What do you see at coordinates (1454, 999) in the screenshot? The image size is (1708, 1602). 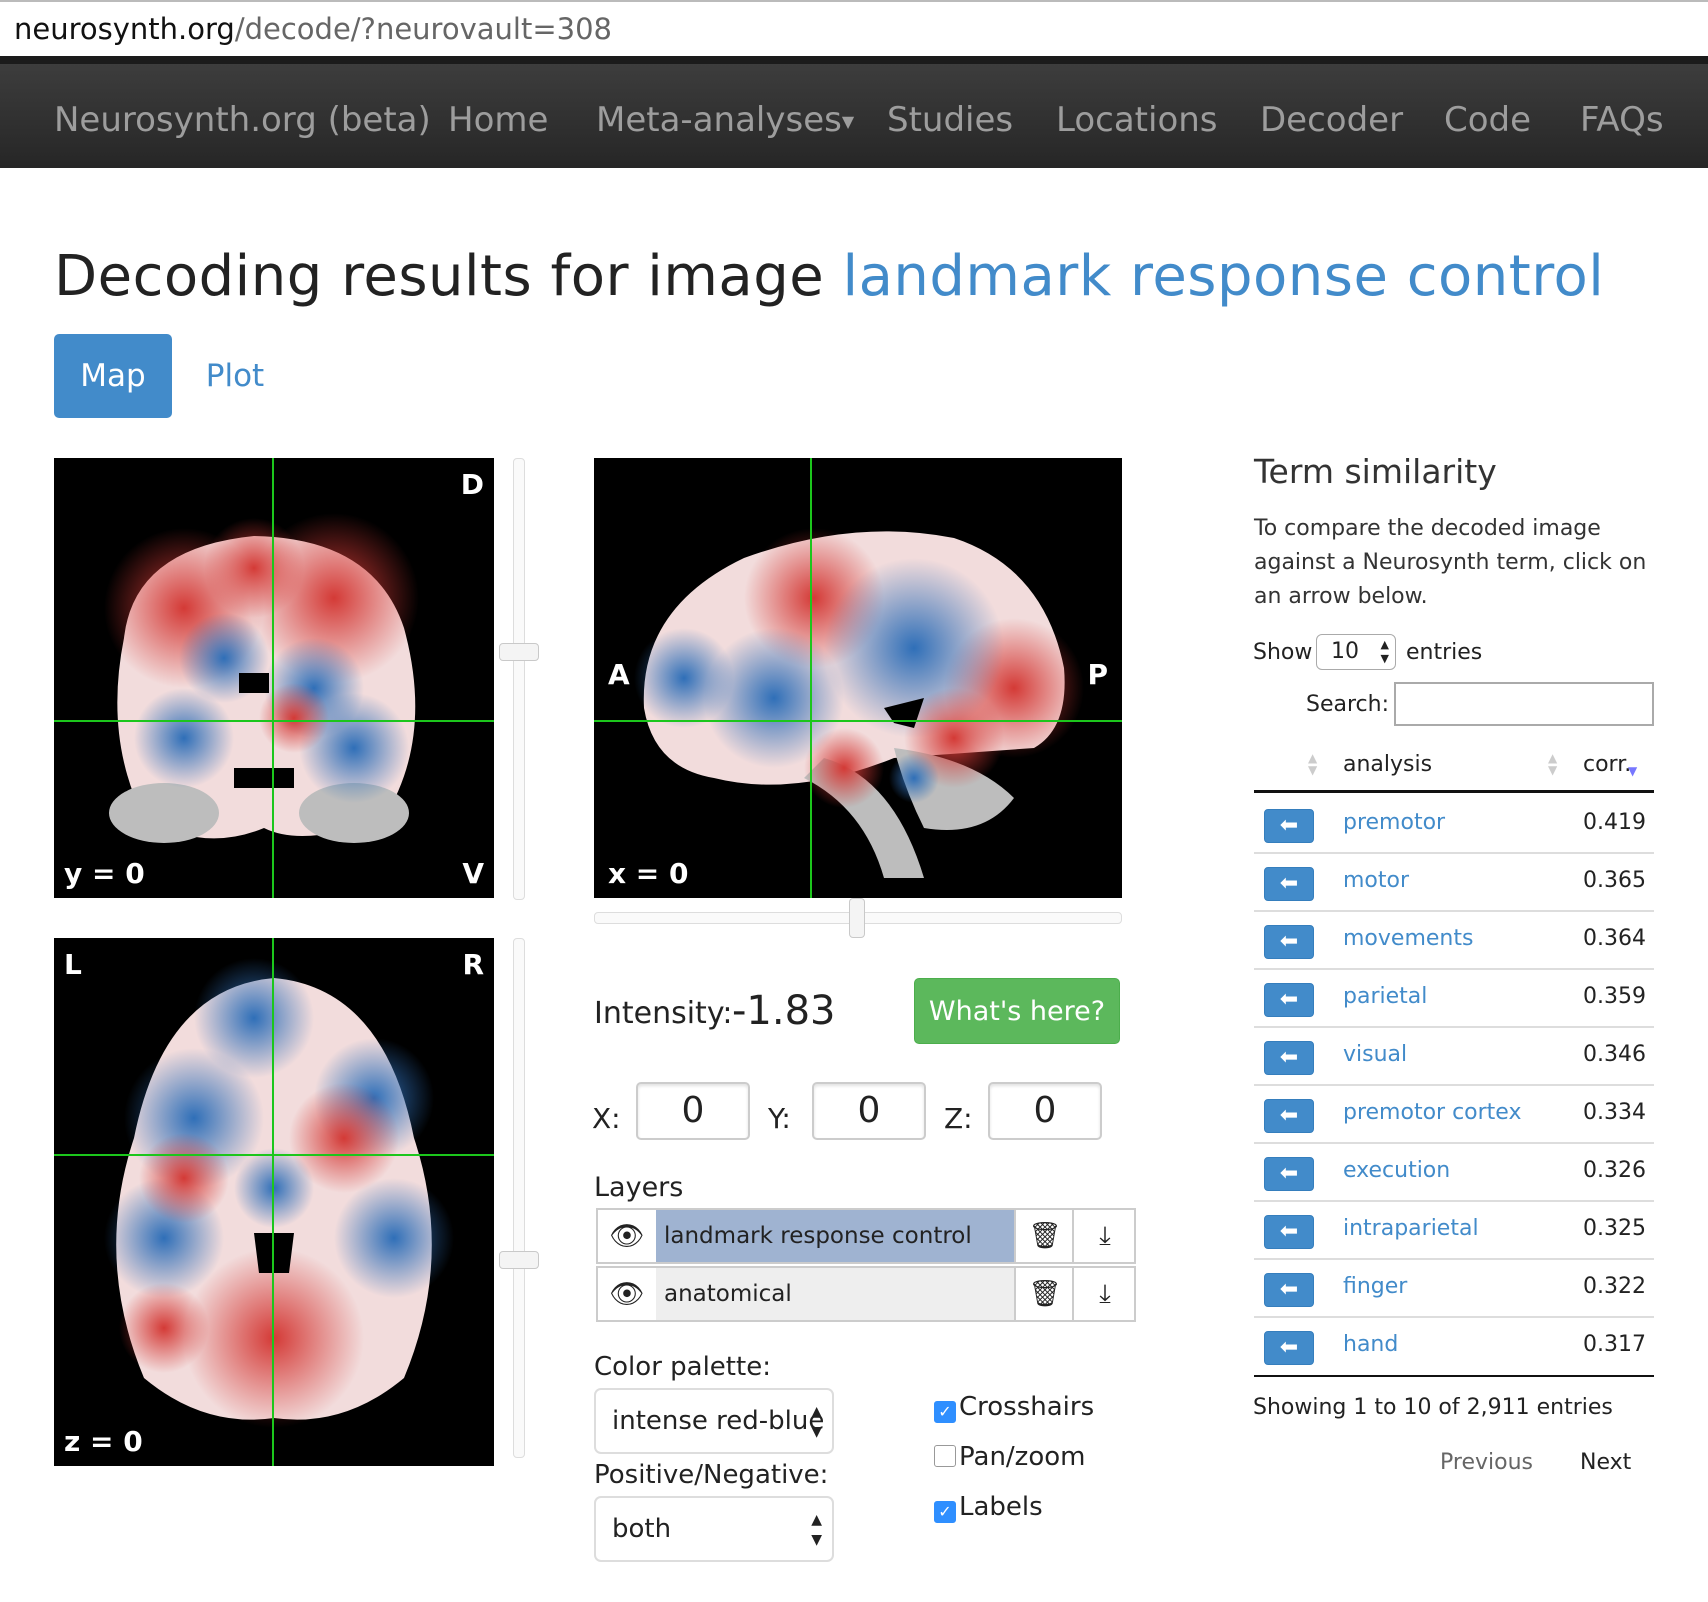 I see `table-row: ⬅ parietal 0.359` at bounding box center [1454, 999].